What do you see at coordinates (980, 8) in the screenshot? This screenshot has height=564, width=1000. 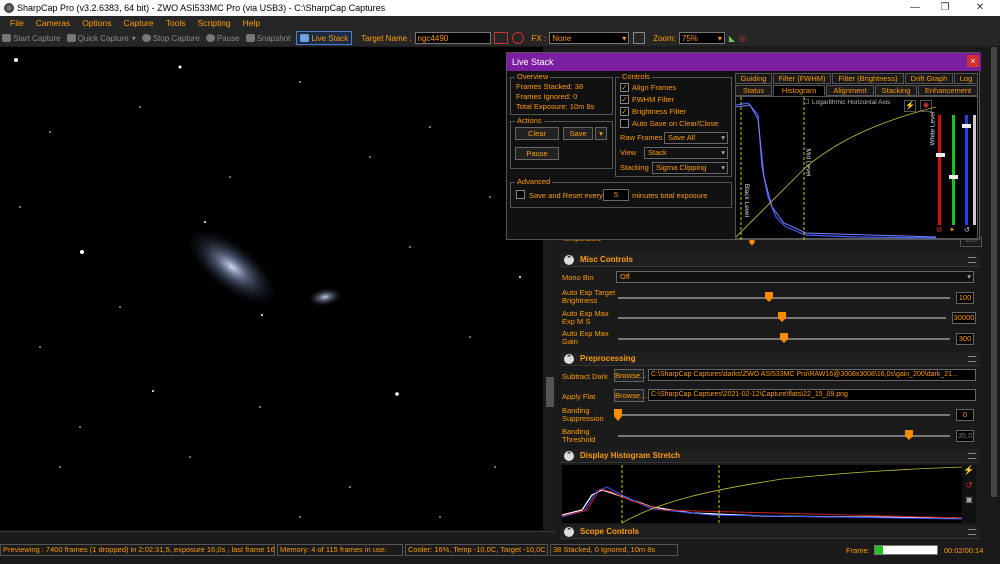 I see `close-window-button: ✕` at bounding box center [980, 8].